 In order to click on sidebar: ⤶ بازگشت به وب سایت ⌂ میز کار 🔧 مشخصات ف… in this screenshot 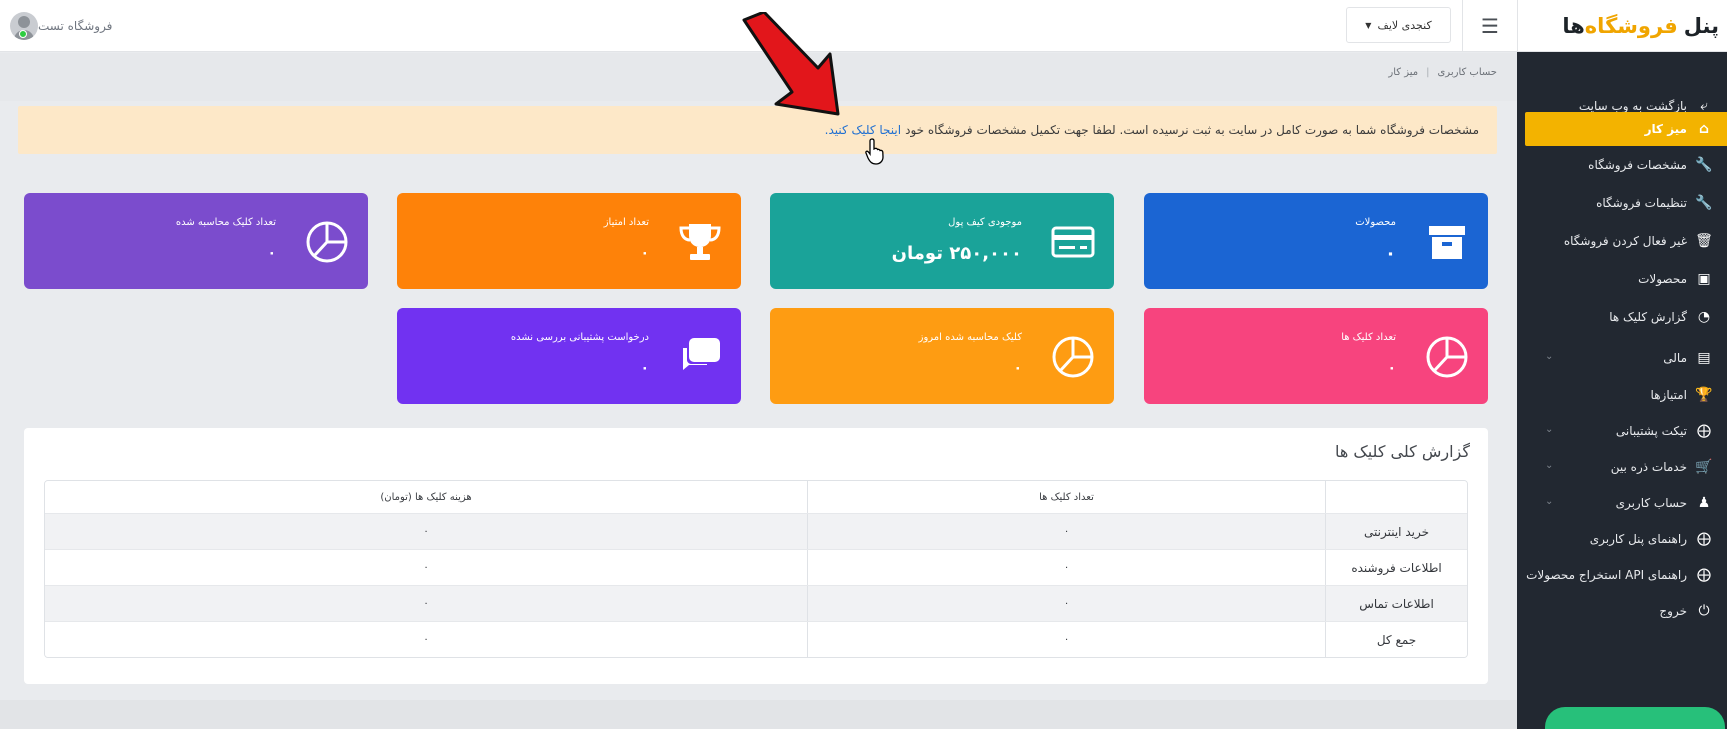, I will do `click(1622, 390)`.